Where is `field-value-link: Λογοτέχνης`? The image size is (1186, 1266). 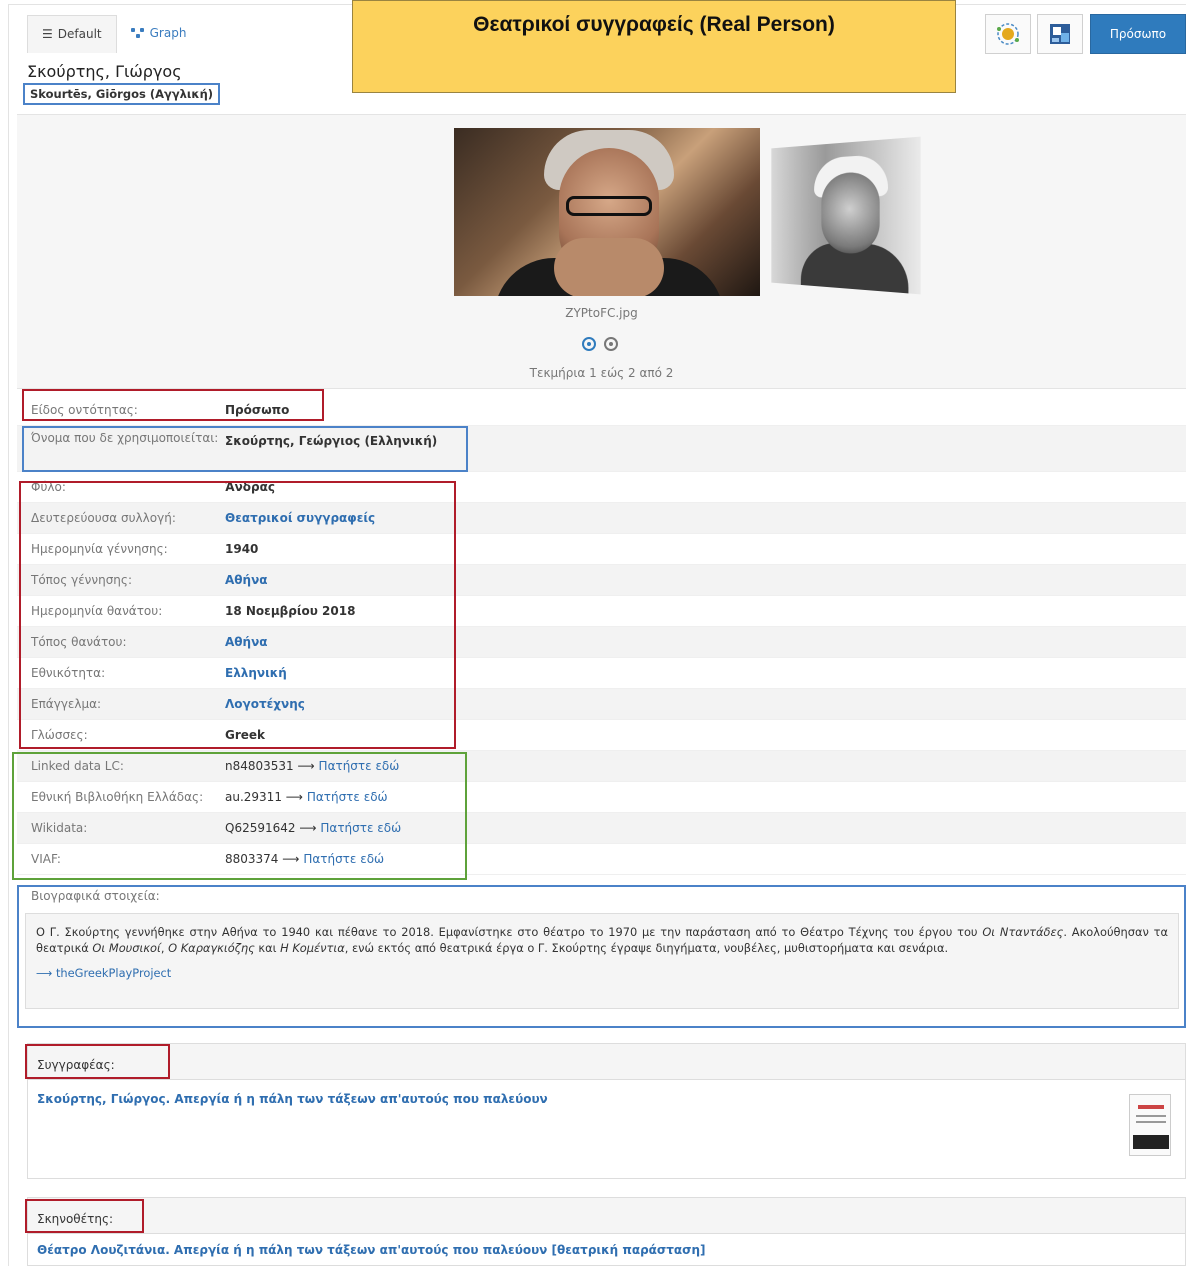
field-value-link: Λογοτέχνης is located at coordinates (265, 704).